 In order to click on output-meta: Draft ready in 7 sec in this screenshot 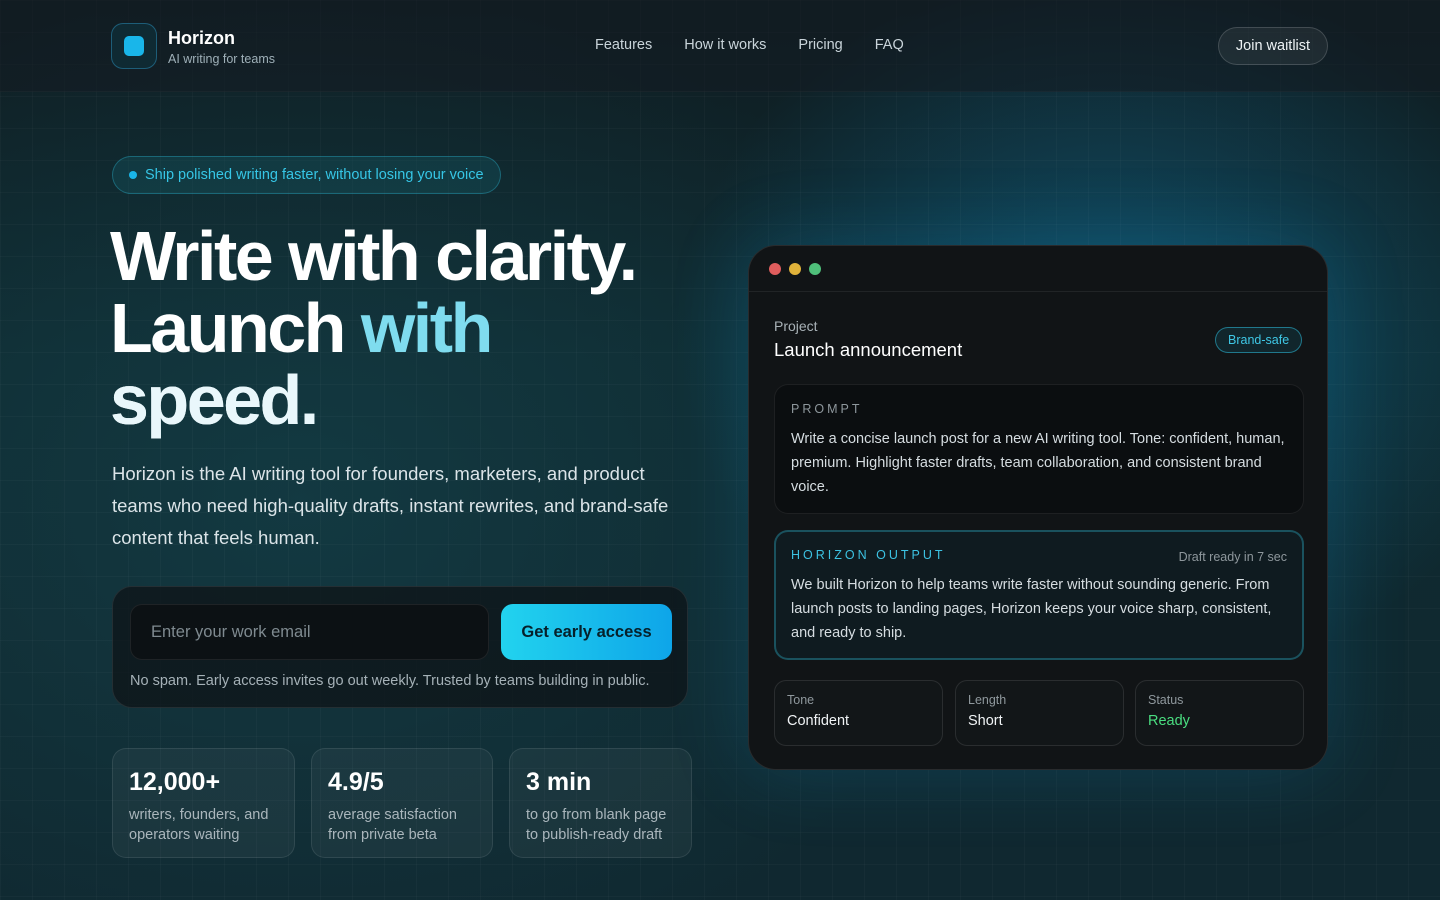, I will do `click(1232, 557)`.